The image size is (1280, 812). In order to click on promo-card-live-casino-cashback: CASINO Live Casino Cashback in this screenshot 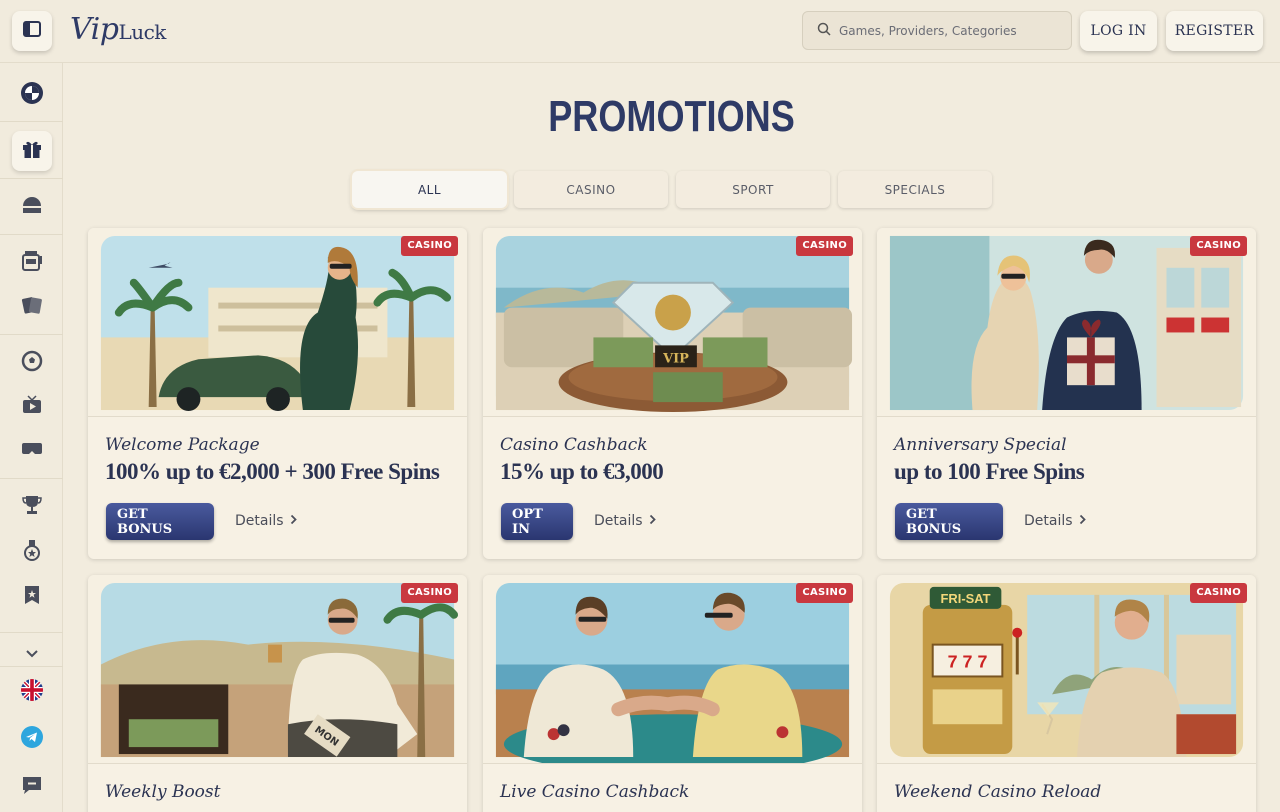, I will do `click(672, 693)`.